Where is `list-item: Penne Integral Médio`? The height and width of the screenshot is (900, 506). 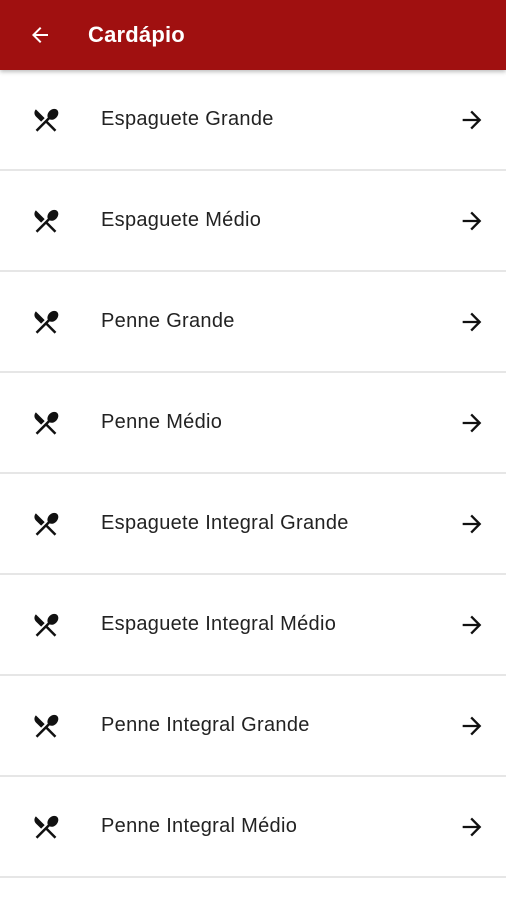
list-item: Penne Integral Médio is located at coordinates (253, 827).